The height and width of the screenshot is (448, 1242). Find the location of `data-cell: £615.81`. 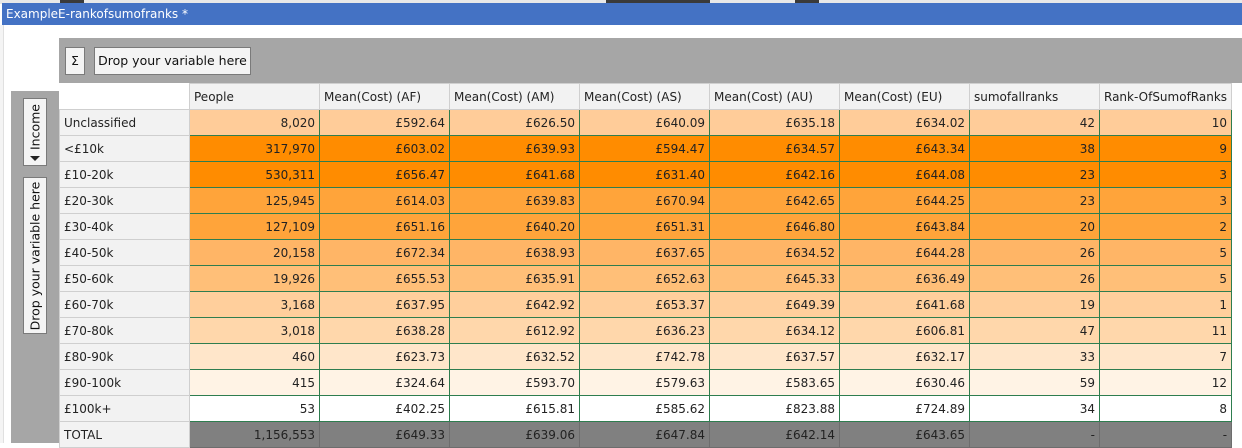

data-cell: £615.81 is located at coordinates (514, 408).